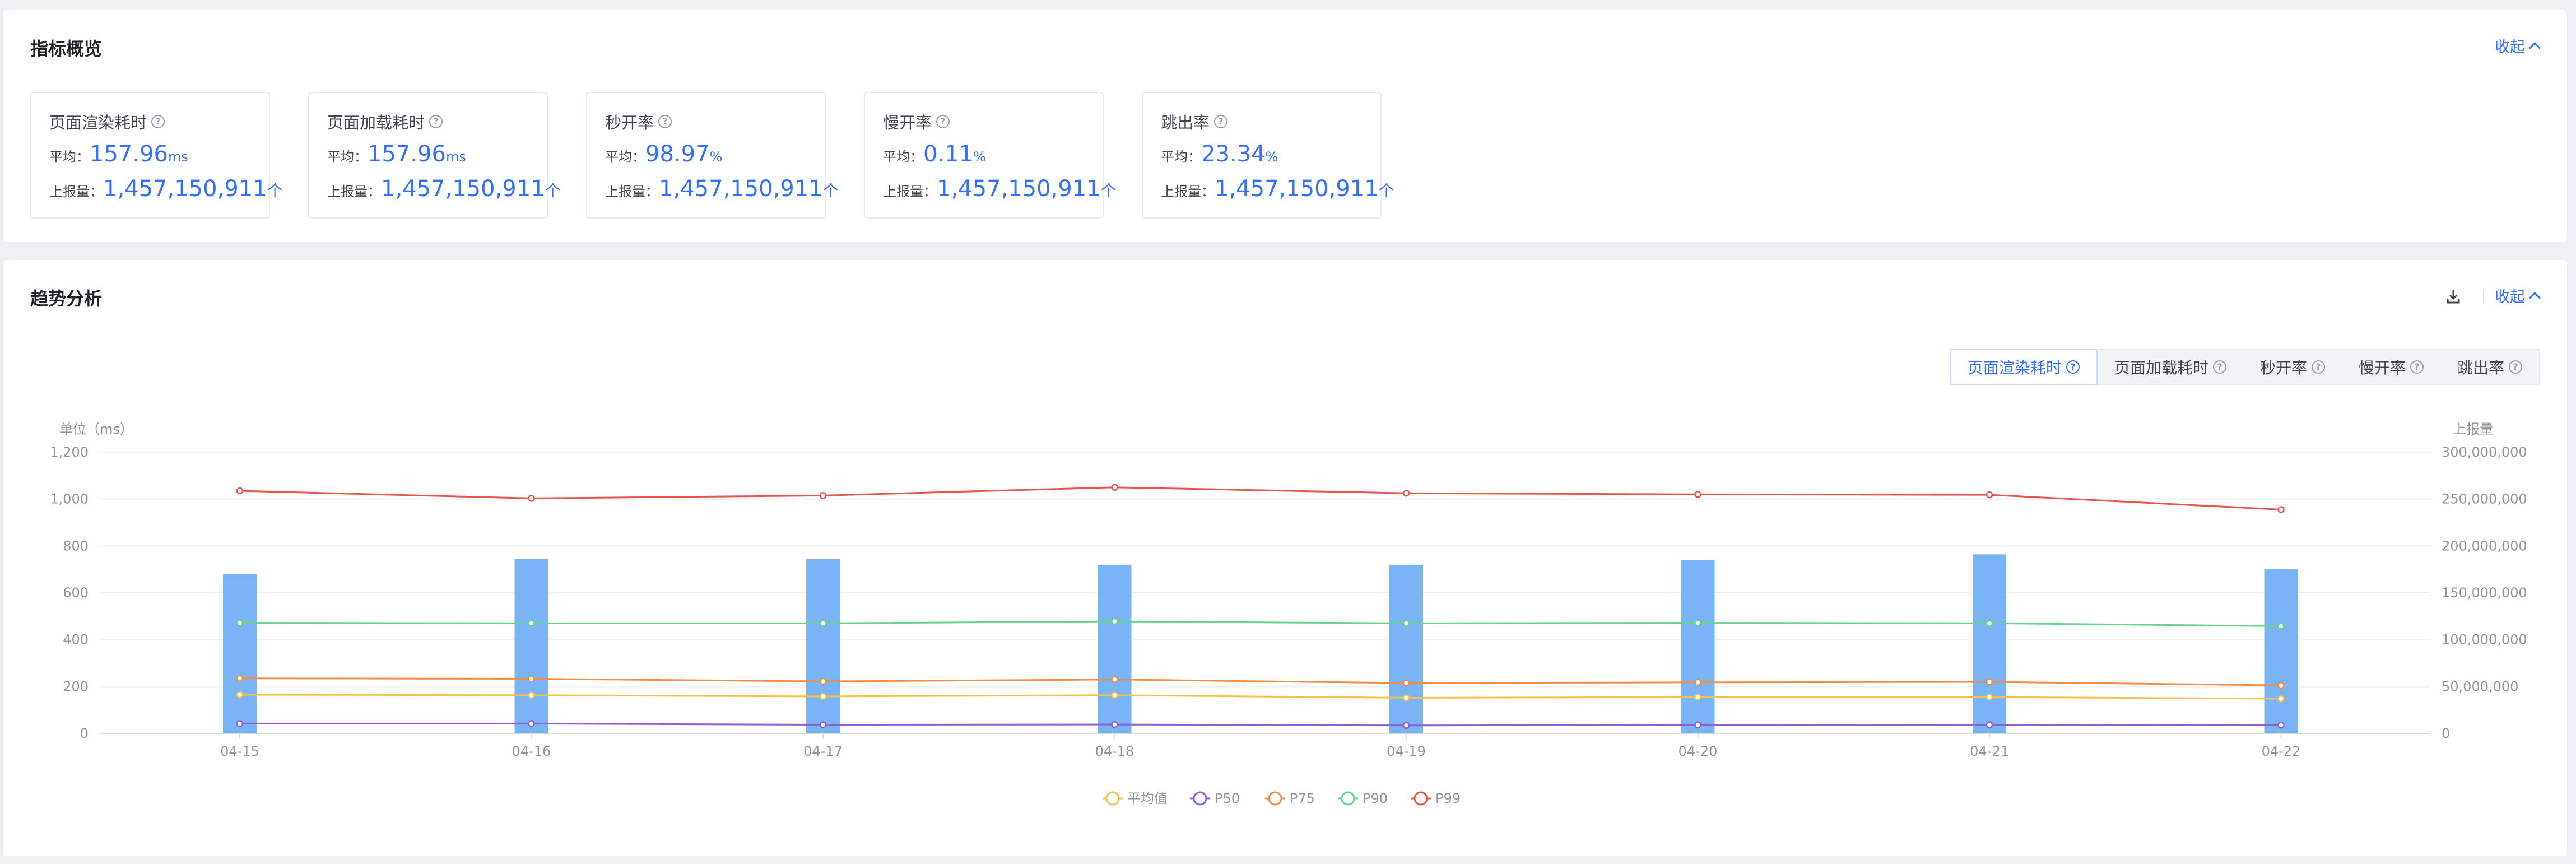 The height and width of the screenshot is (864, 2576). Describe the element at coordinates (1302, 799) in the screenshot. I see `legend-label: P75` at that location.